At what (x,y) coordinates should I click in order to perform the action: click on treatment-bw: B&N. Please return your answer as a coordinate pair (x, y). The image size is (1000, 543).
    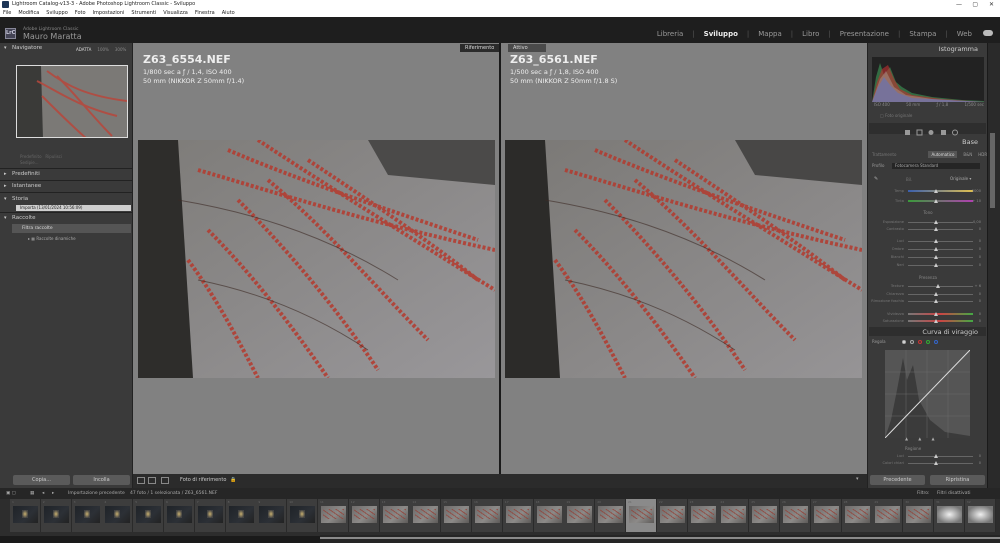
    Looking at the image, I should click on (967, 154).